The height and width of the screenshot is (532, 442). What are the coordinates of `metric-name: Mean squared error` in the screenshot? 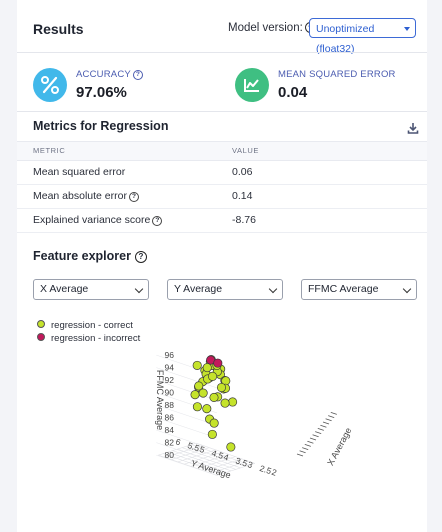 It's located at (79, 172).